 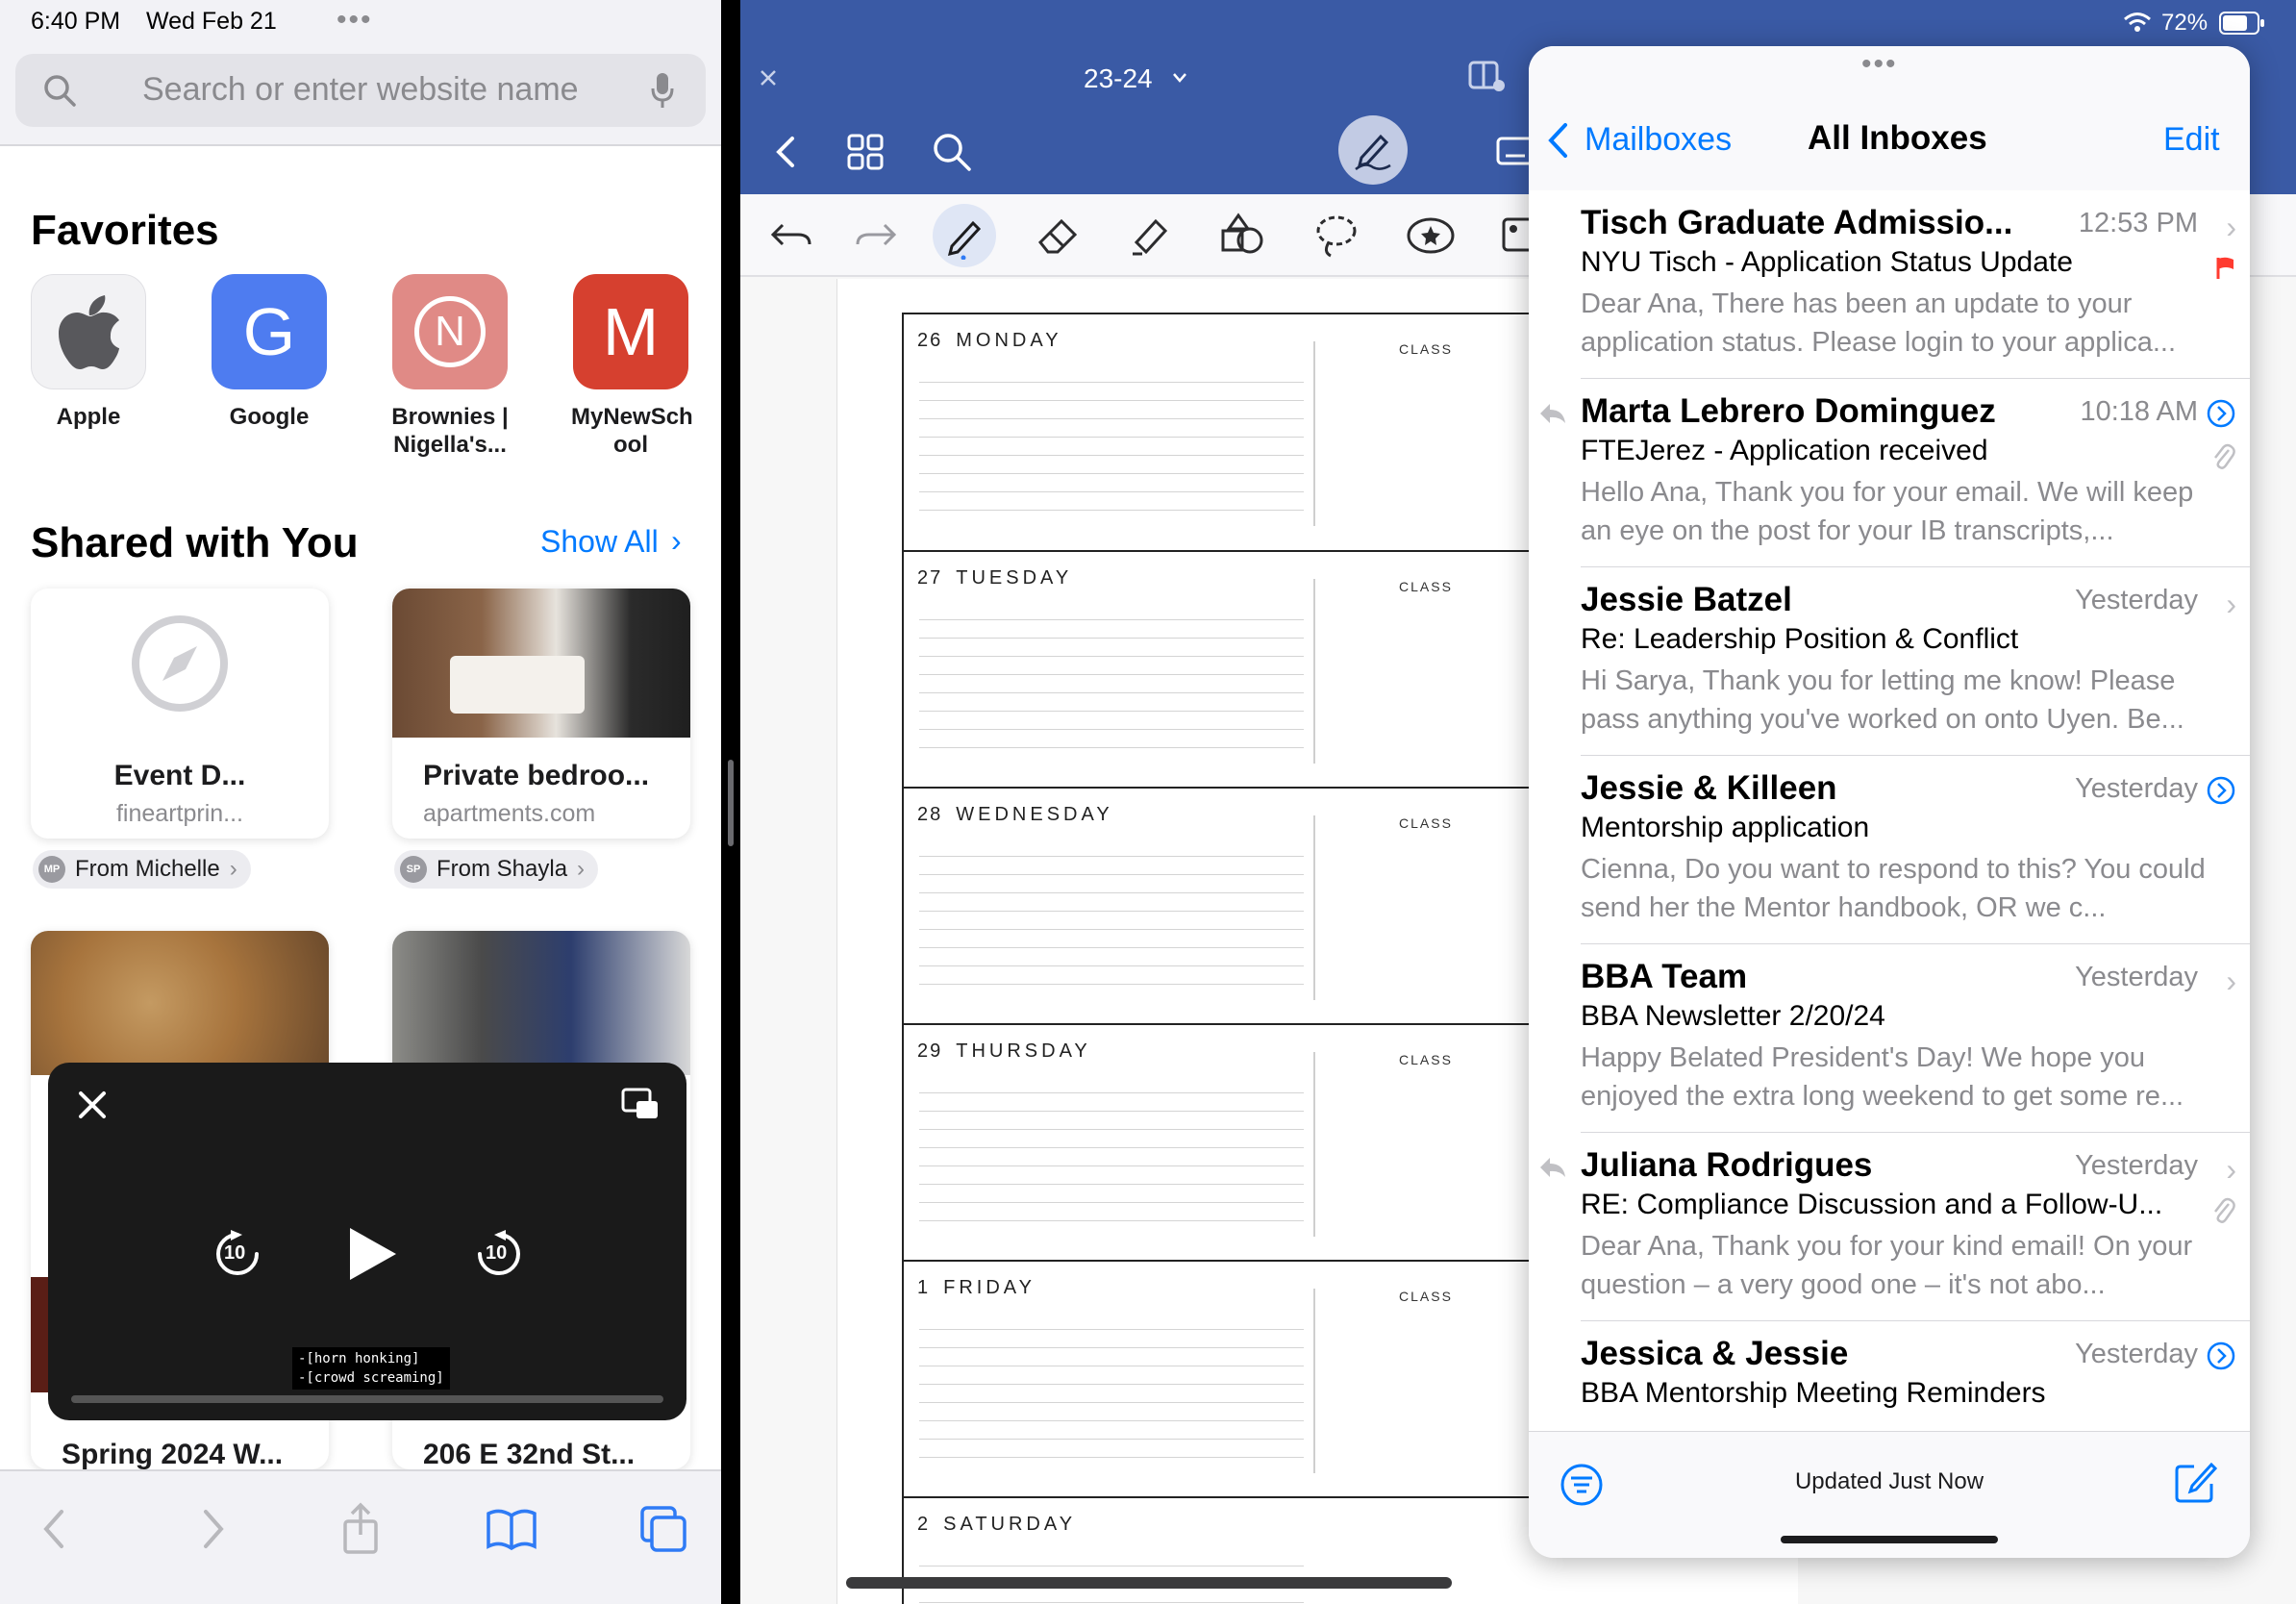 I want to click on play-icon, so click(x=372, y=1254).